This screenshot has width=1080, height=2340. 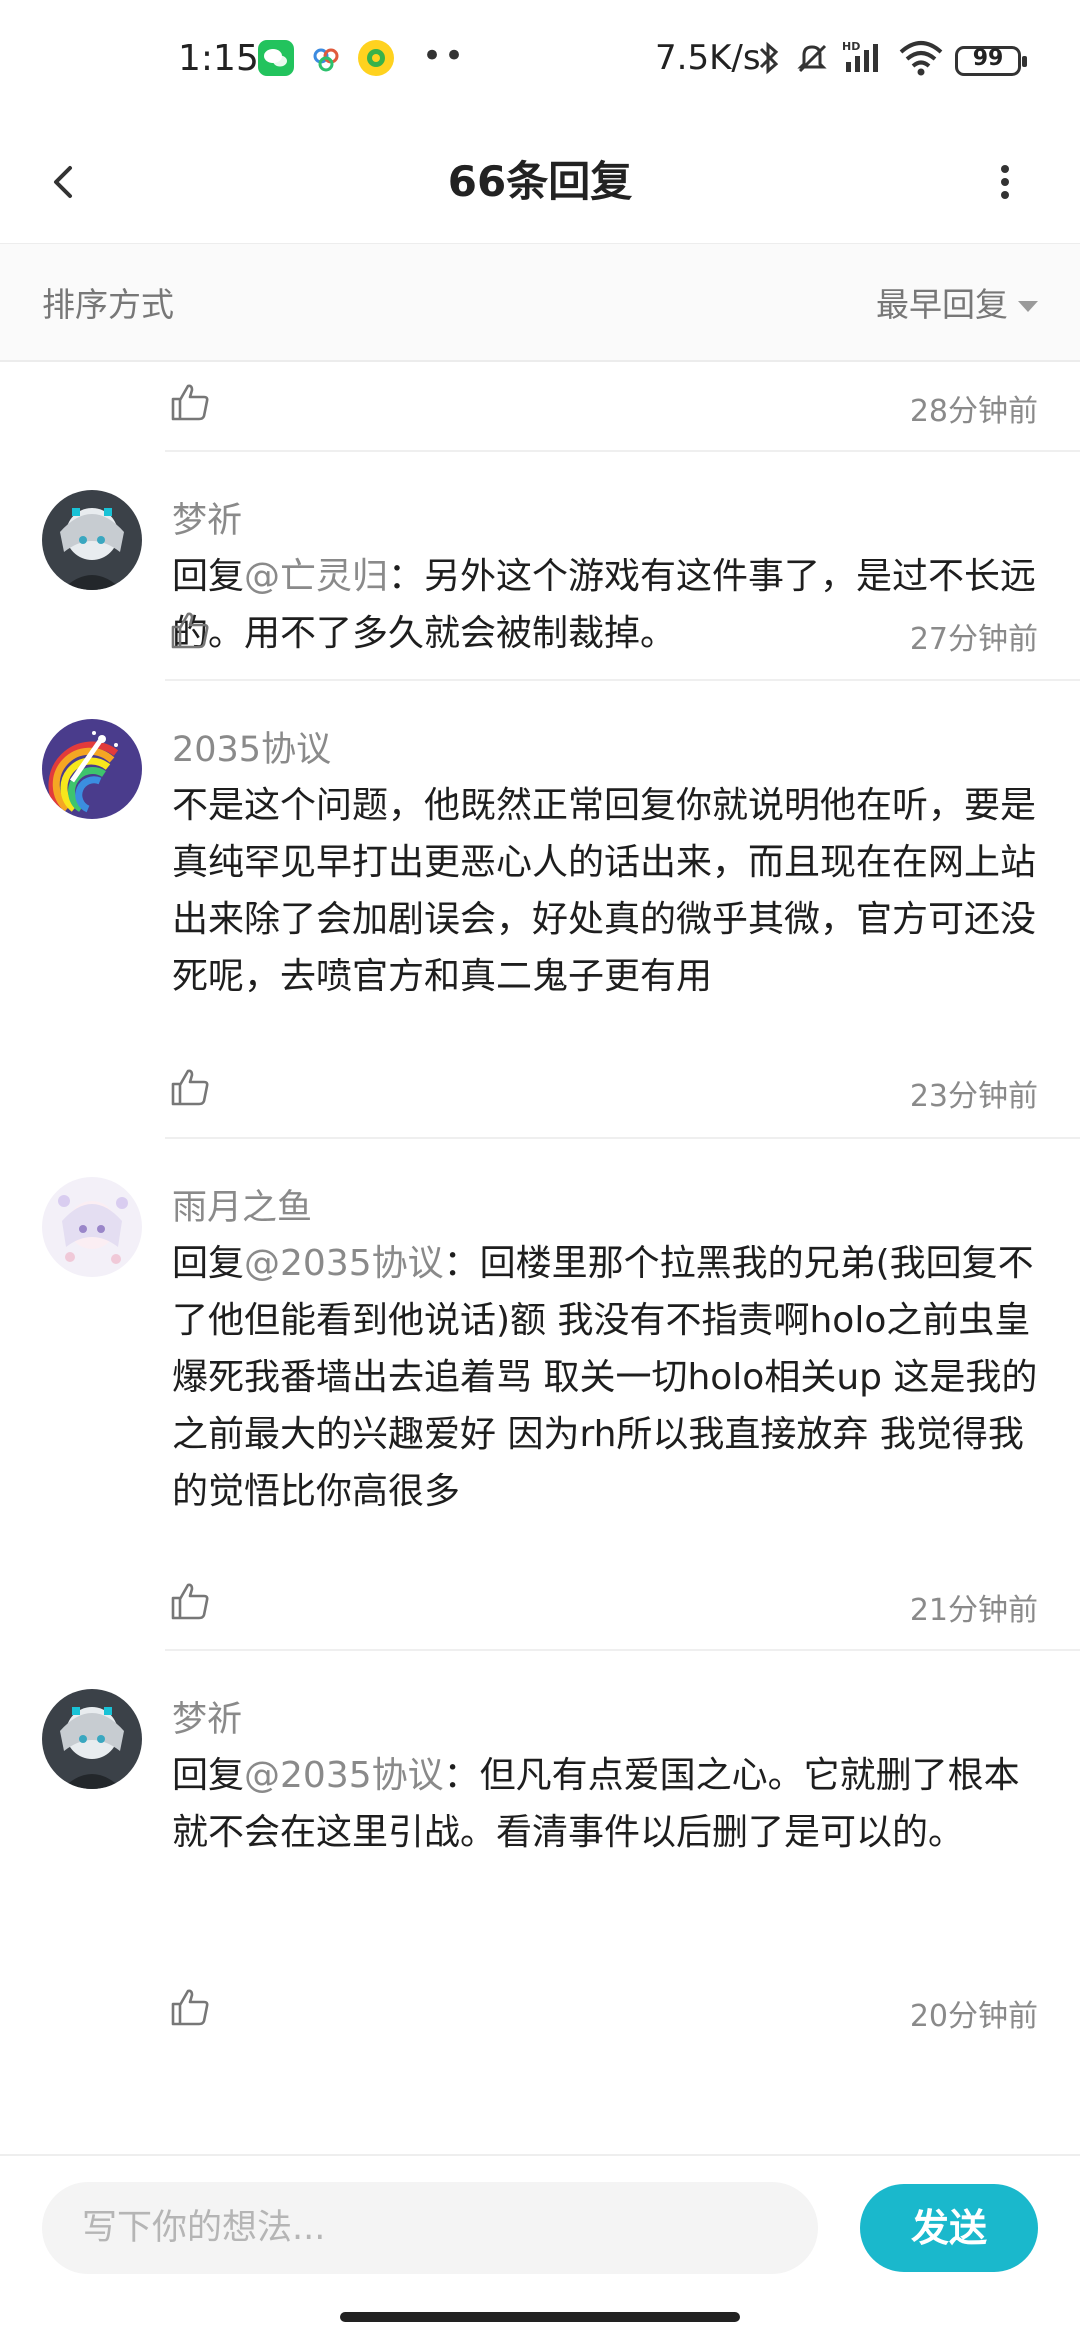 I want to click on home-indicator, so click(x=540, y=2317).